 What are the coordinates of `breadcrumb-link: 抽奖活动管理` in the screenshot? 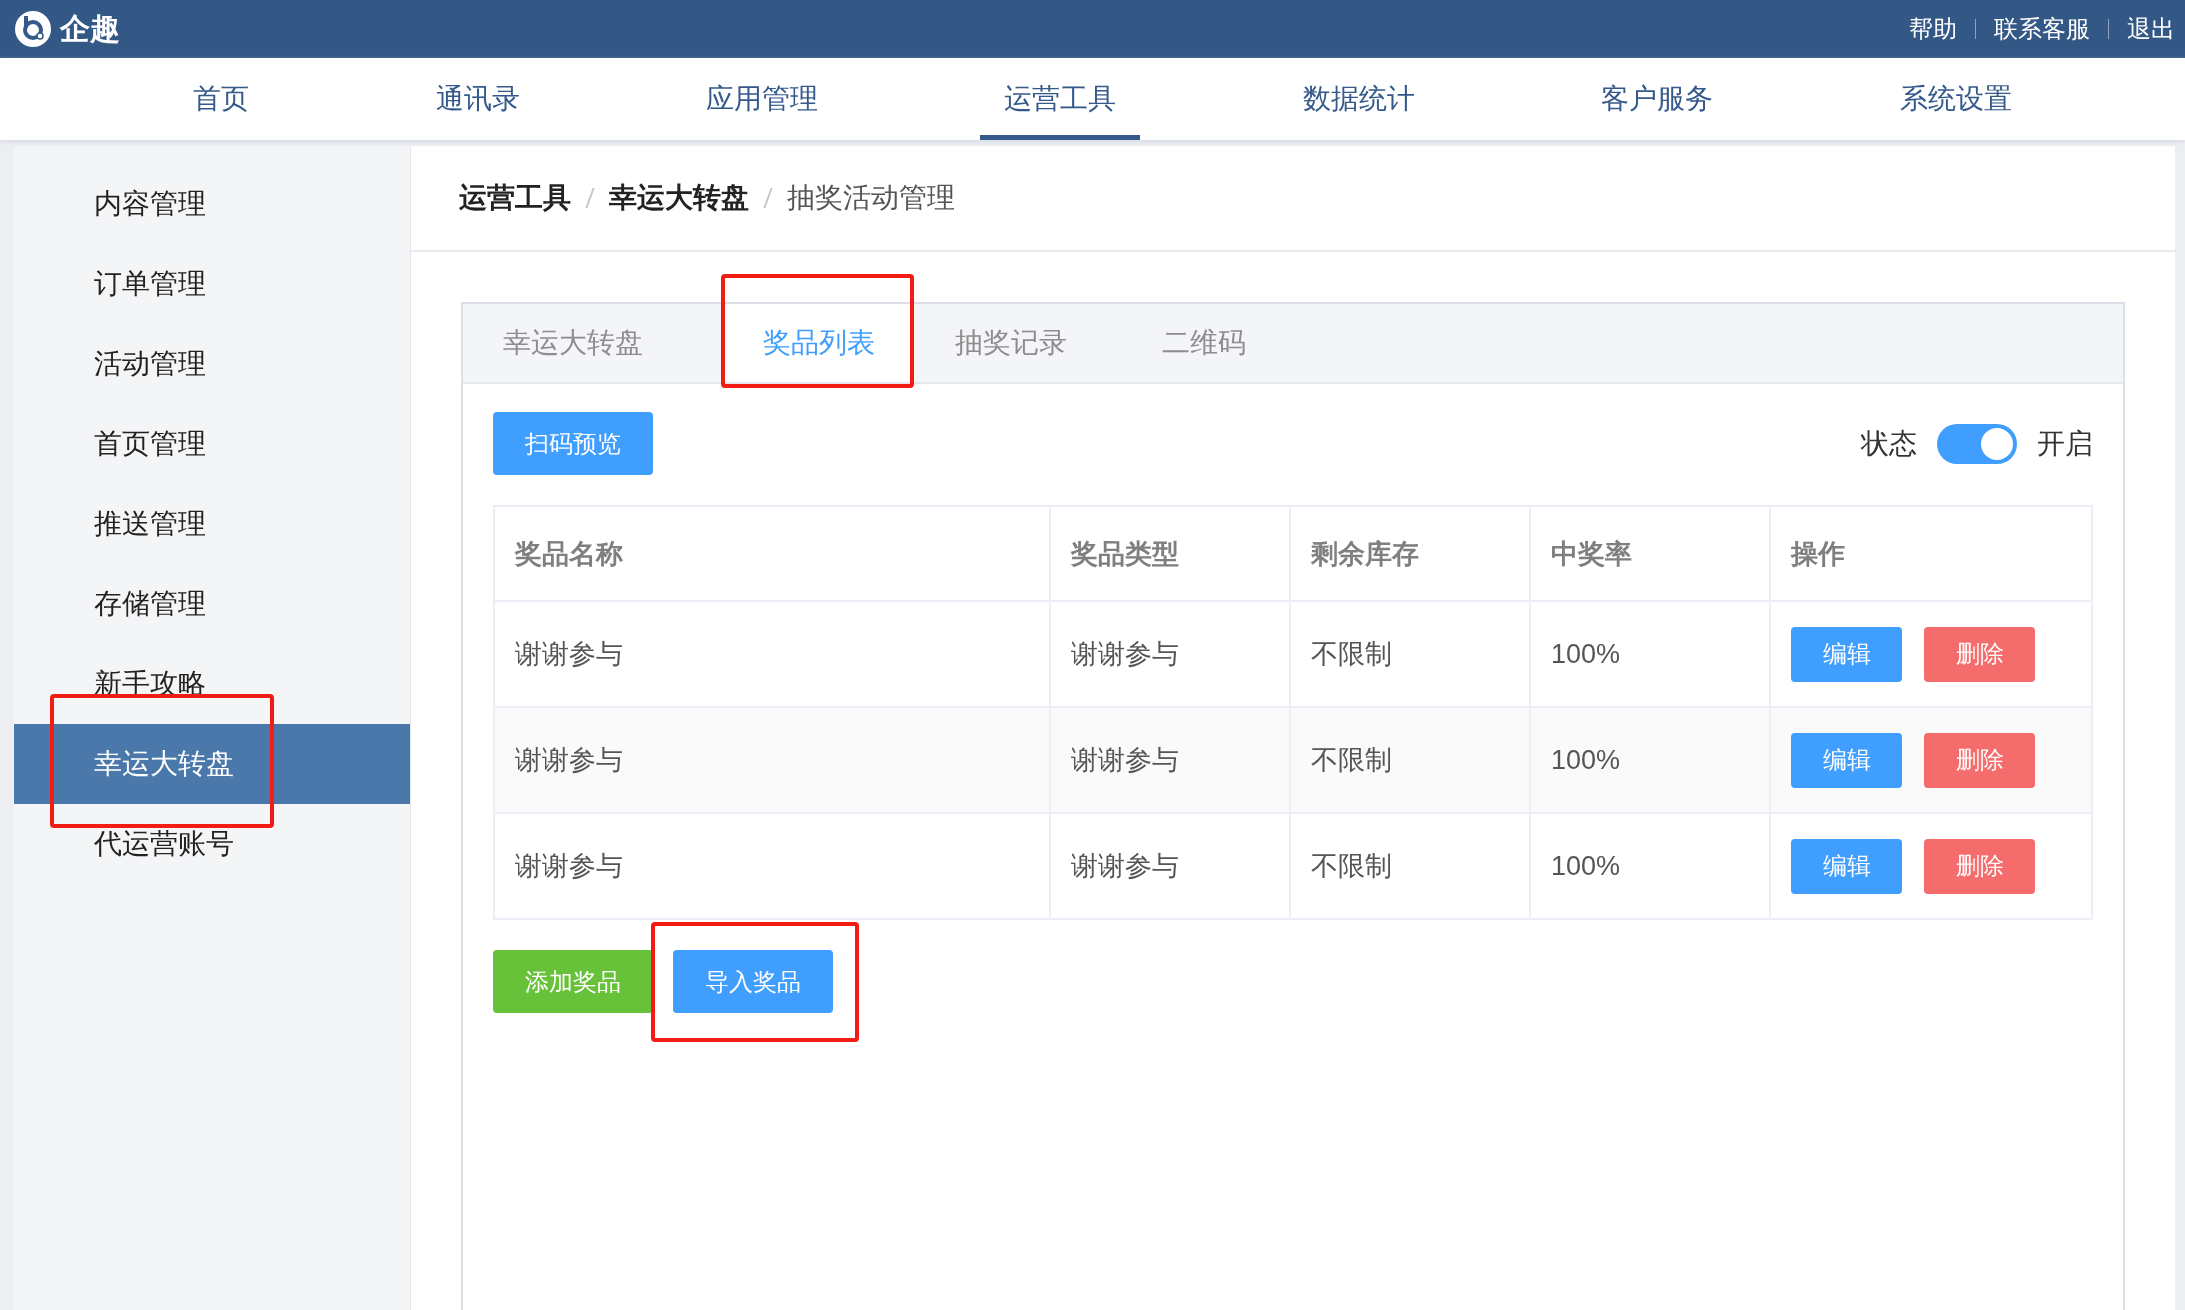 It's located at (871, 198).